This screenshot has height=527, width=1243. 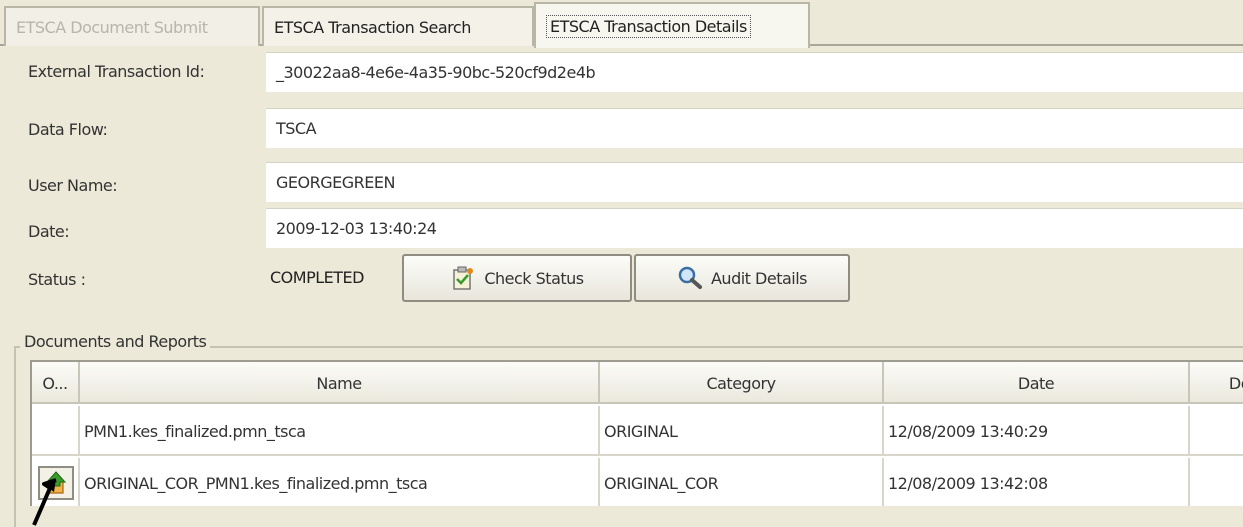 I want to click on row-name: ORIGINAL_COR_PMN1.kes_finalized.pmn_tsca, so click(x=340, y=483).